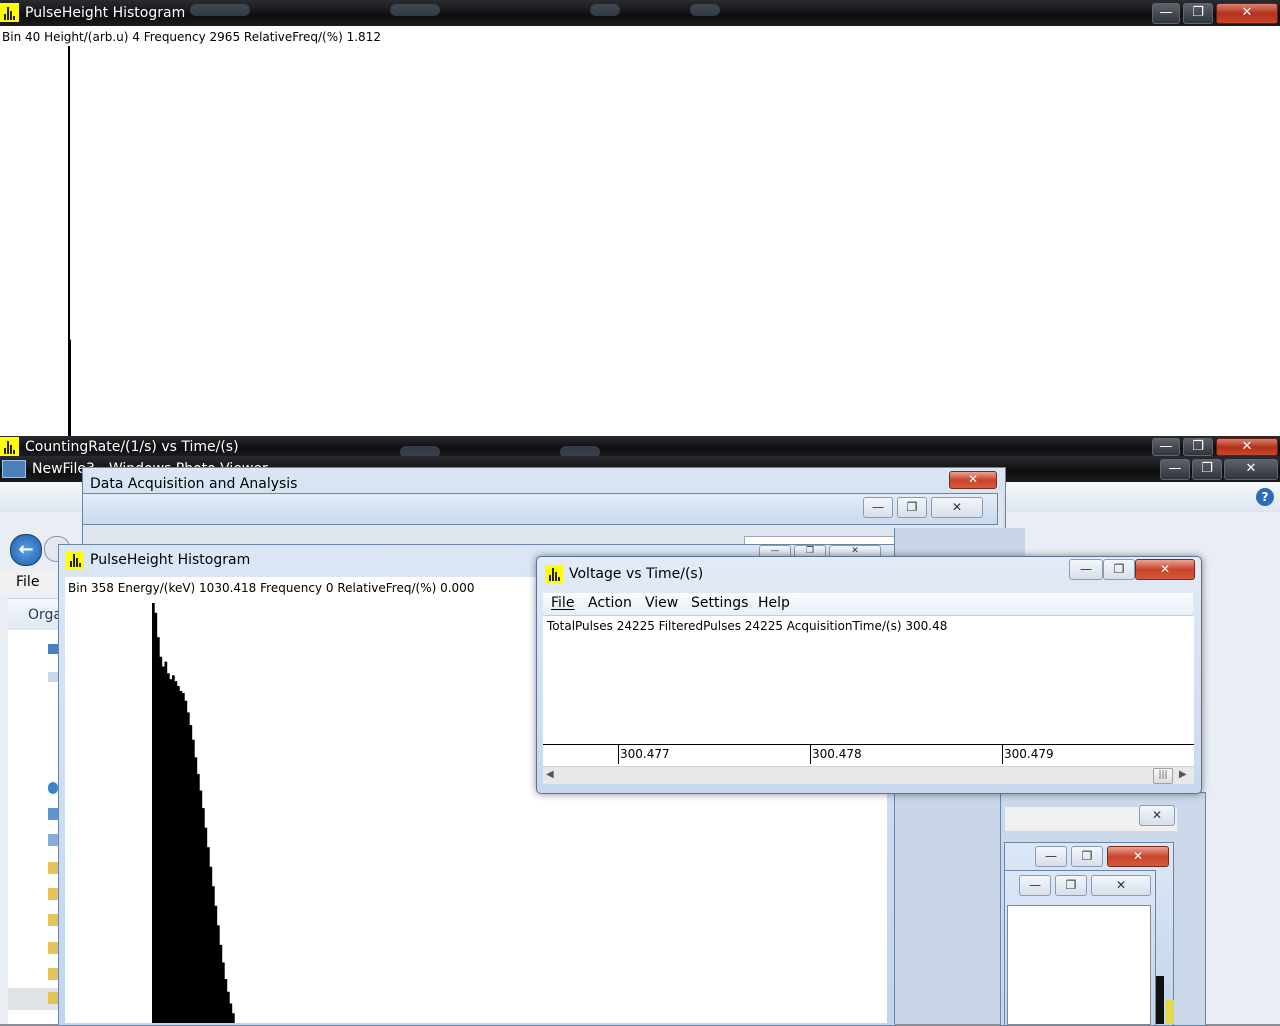 Image resolution: width=1280 pixels, height=1026 pixels. What do you see at coordinates (53, 677) in the screenshot?
I see `drive-icon` at bounding box center [53, 677].